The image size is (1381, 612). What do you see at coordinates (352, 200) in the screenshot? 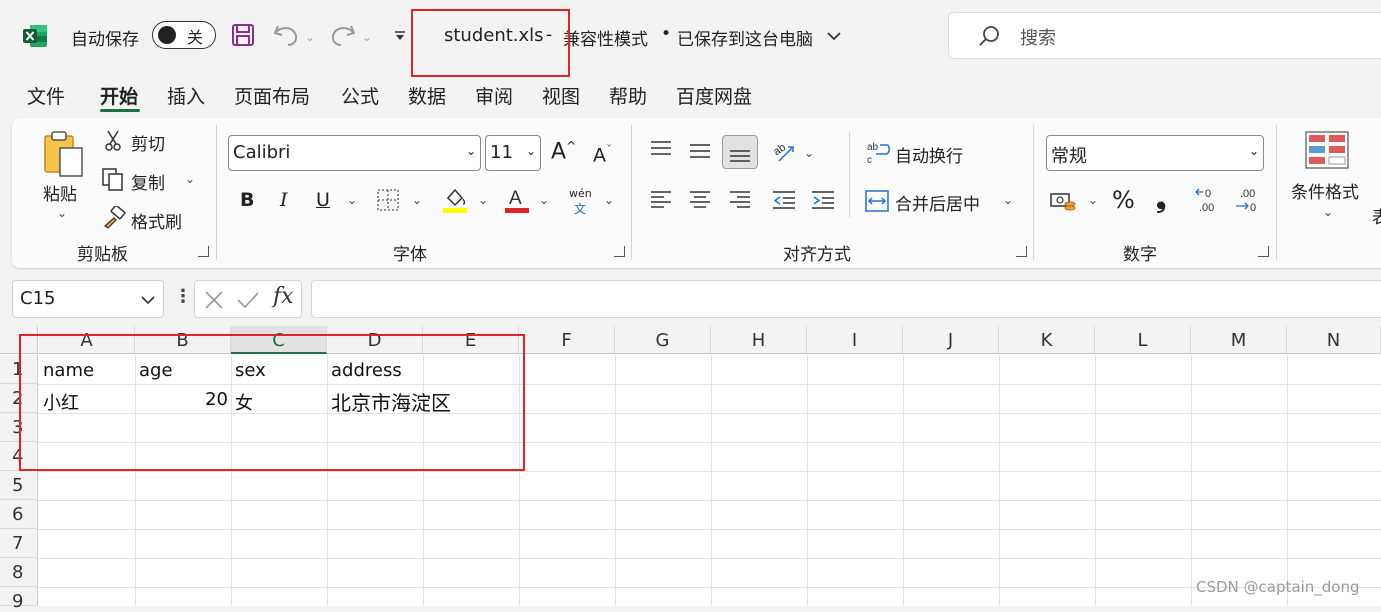
I see `underline-dropdown-icon: ⌄` at bounding box center [352, 200].